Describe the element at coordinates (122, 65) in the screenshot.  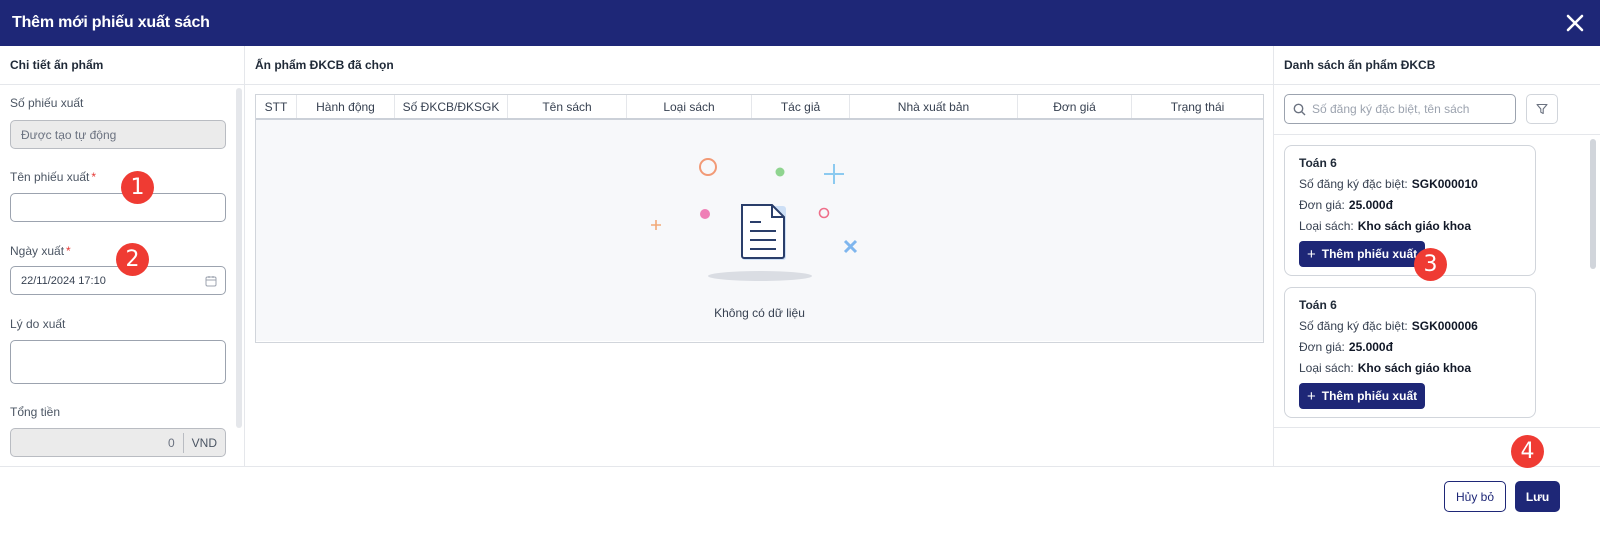
I see `detail-panel-heading: Chi tiết ấn phẩm` at that location.